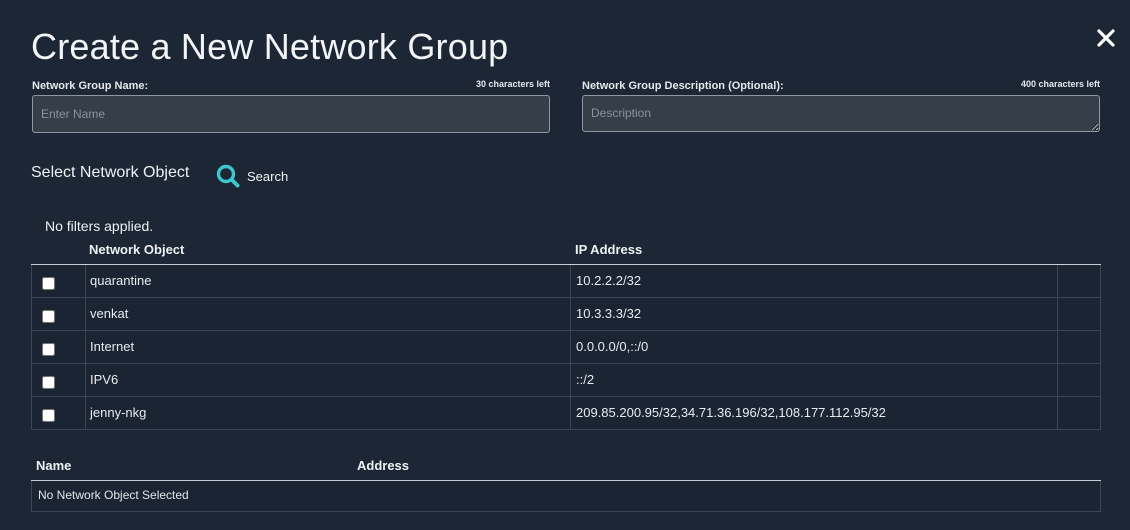 This screenshot has width=1130, height=530. I want to click on network-object-name: jenny-nkg, so click(118, 412).